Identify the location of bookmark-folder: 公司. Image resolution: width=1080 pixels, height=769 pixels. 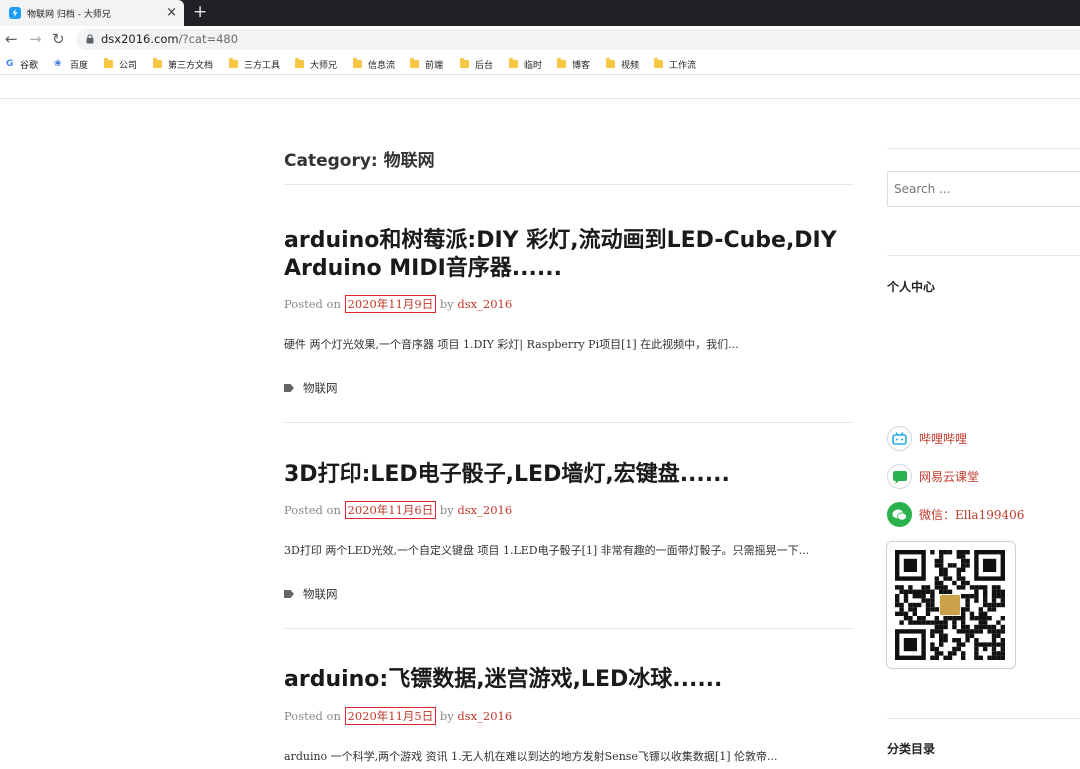
(120, 64).